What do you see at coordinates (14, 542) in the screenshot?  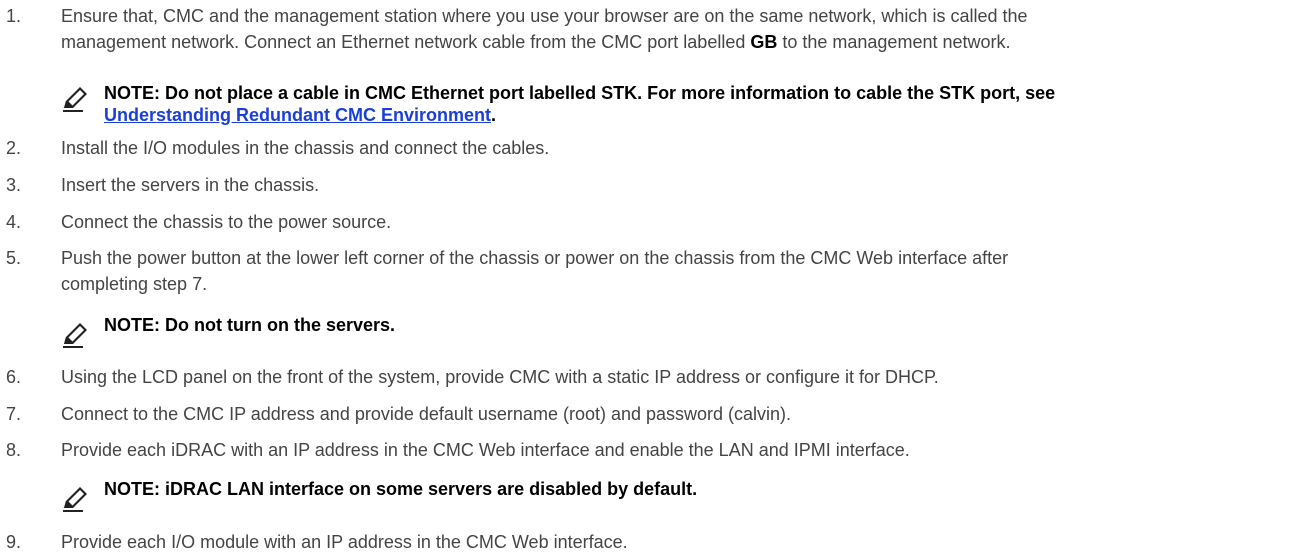 I see `step-number: 9.` at bounding box center [14, 542].